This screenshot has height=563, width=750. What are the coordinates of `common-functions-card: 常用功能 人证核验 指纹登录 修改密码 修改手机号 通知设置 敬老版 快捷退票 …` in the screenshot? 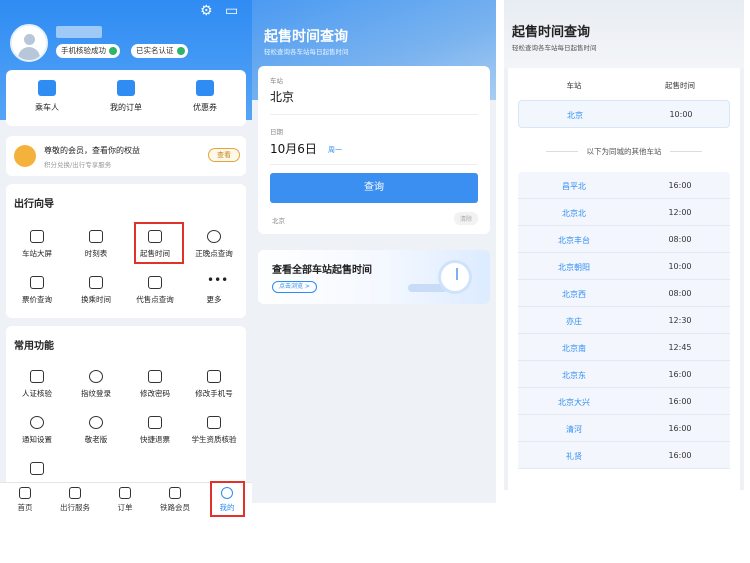 It's located at (126, 406).